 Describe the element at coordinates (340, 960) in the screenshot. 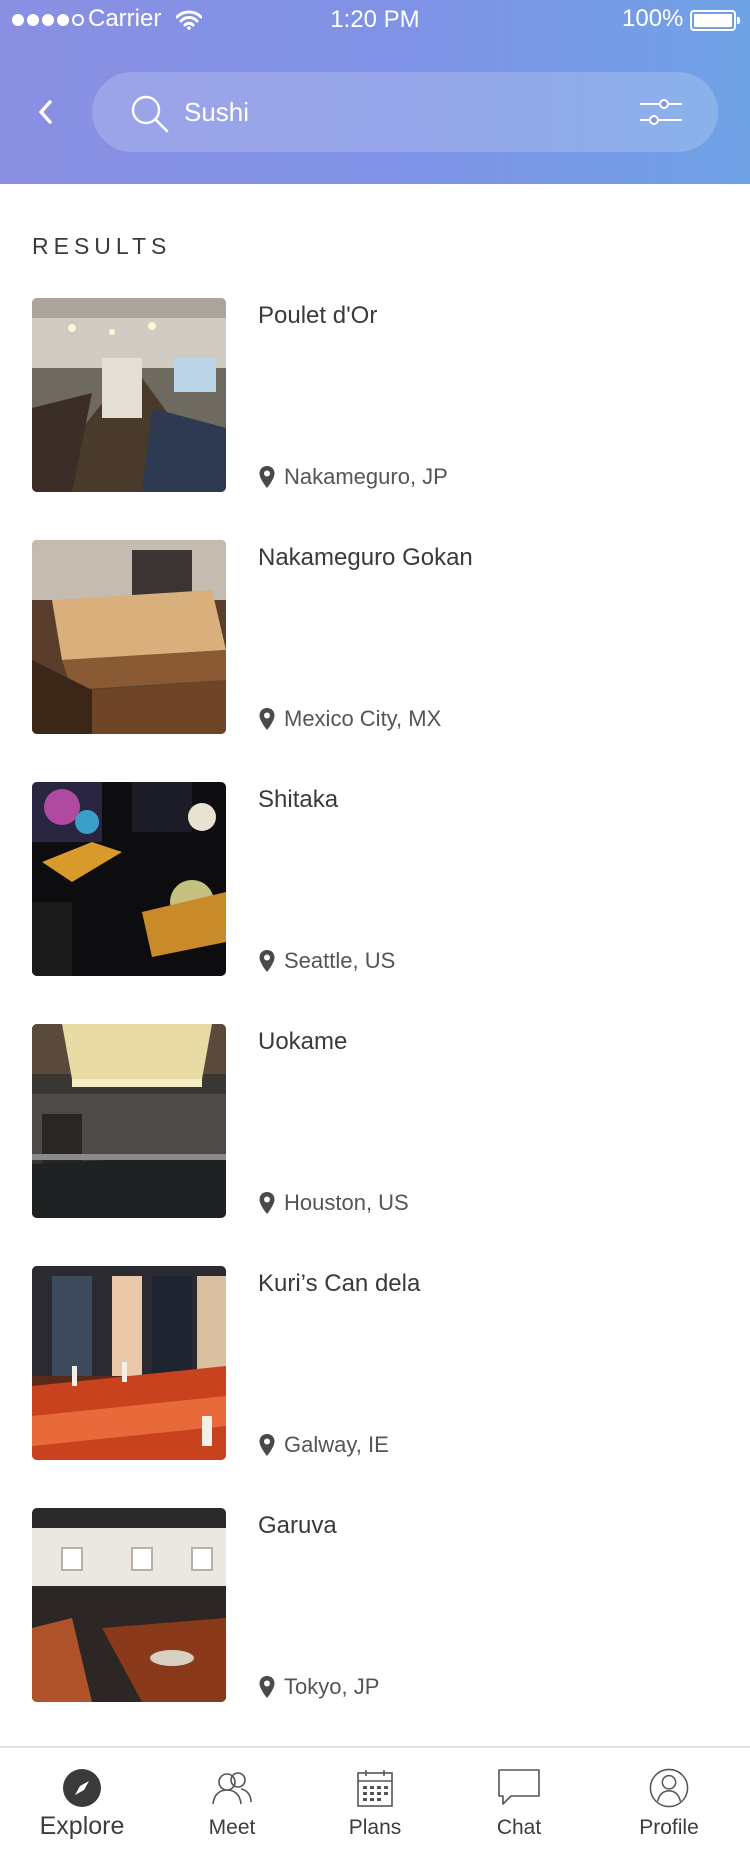

I see `location-text: Seattle, US` at that location.